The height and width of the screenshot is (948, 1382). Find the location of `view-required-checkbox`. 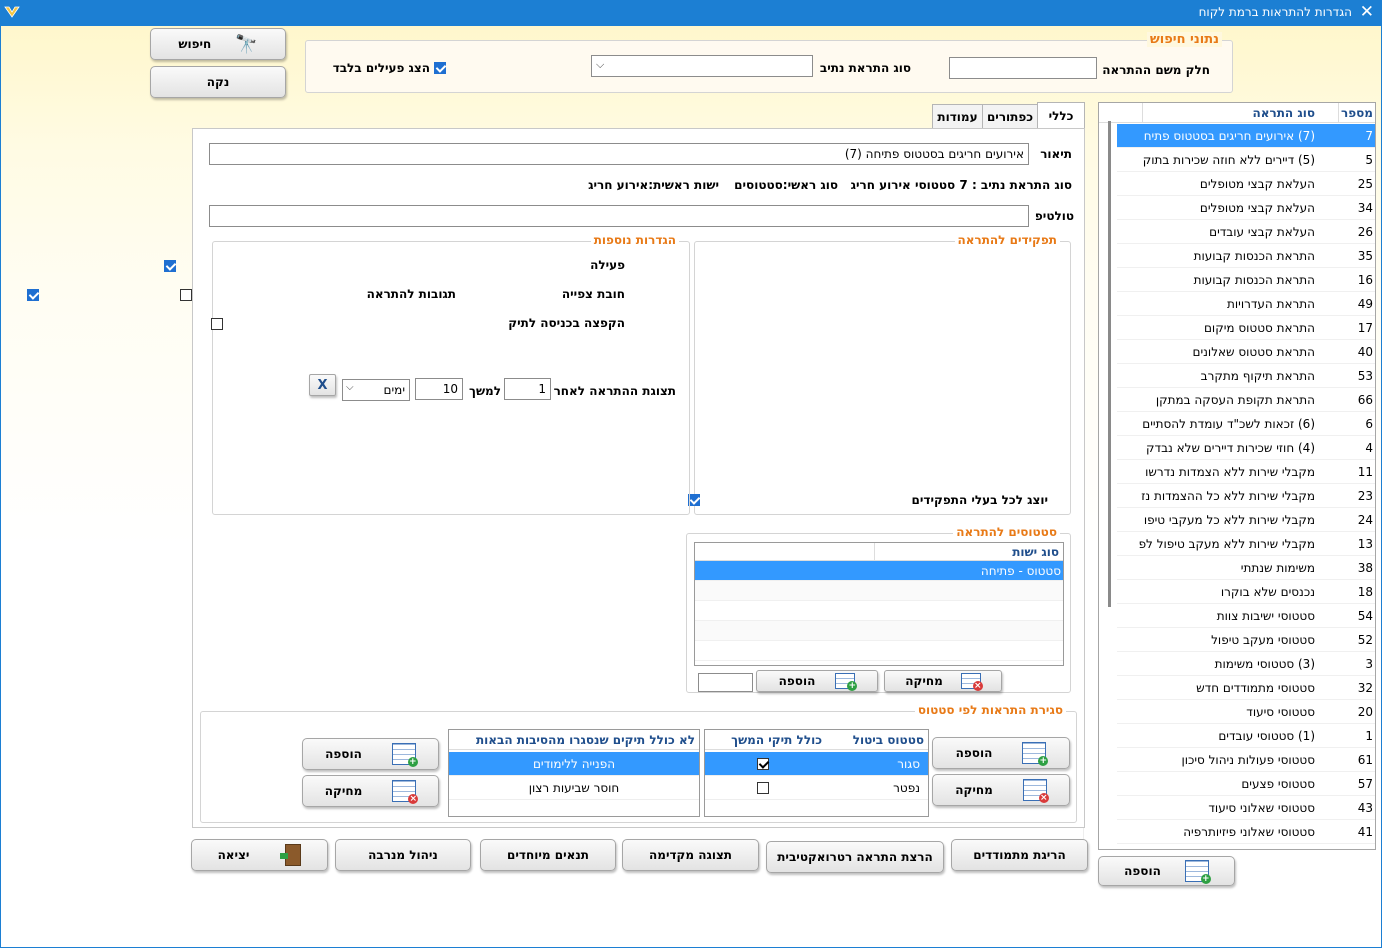

view-required-checkbox is located at coordinates (185, 294).